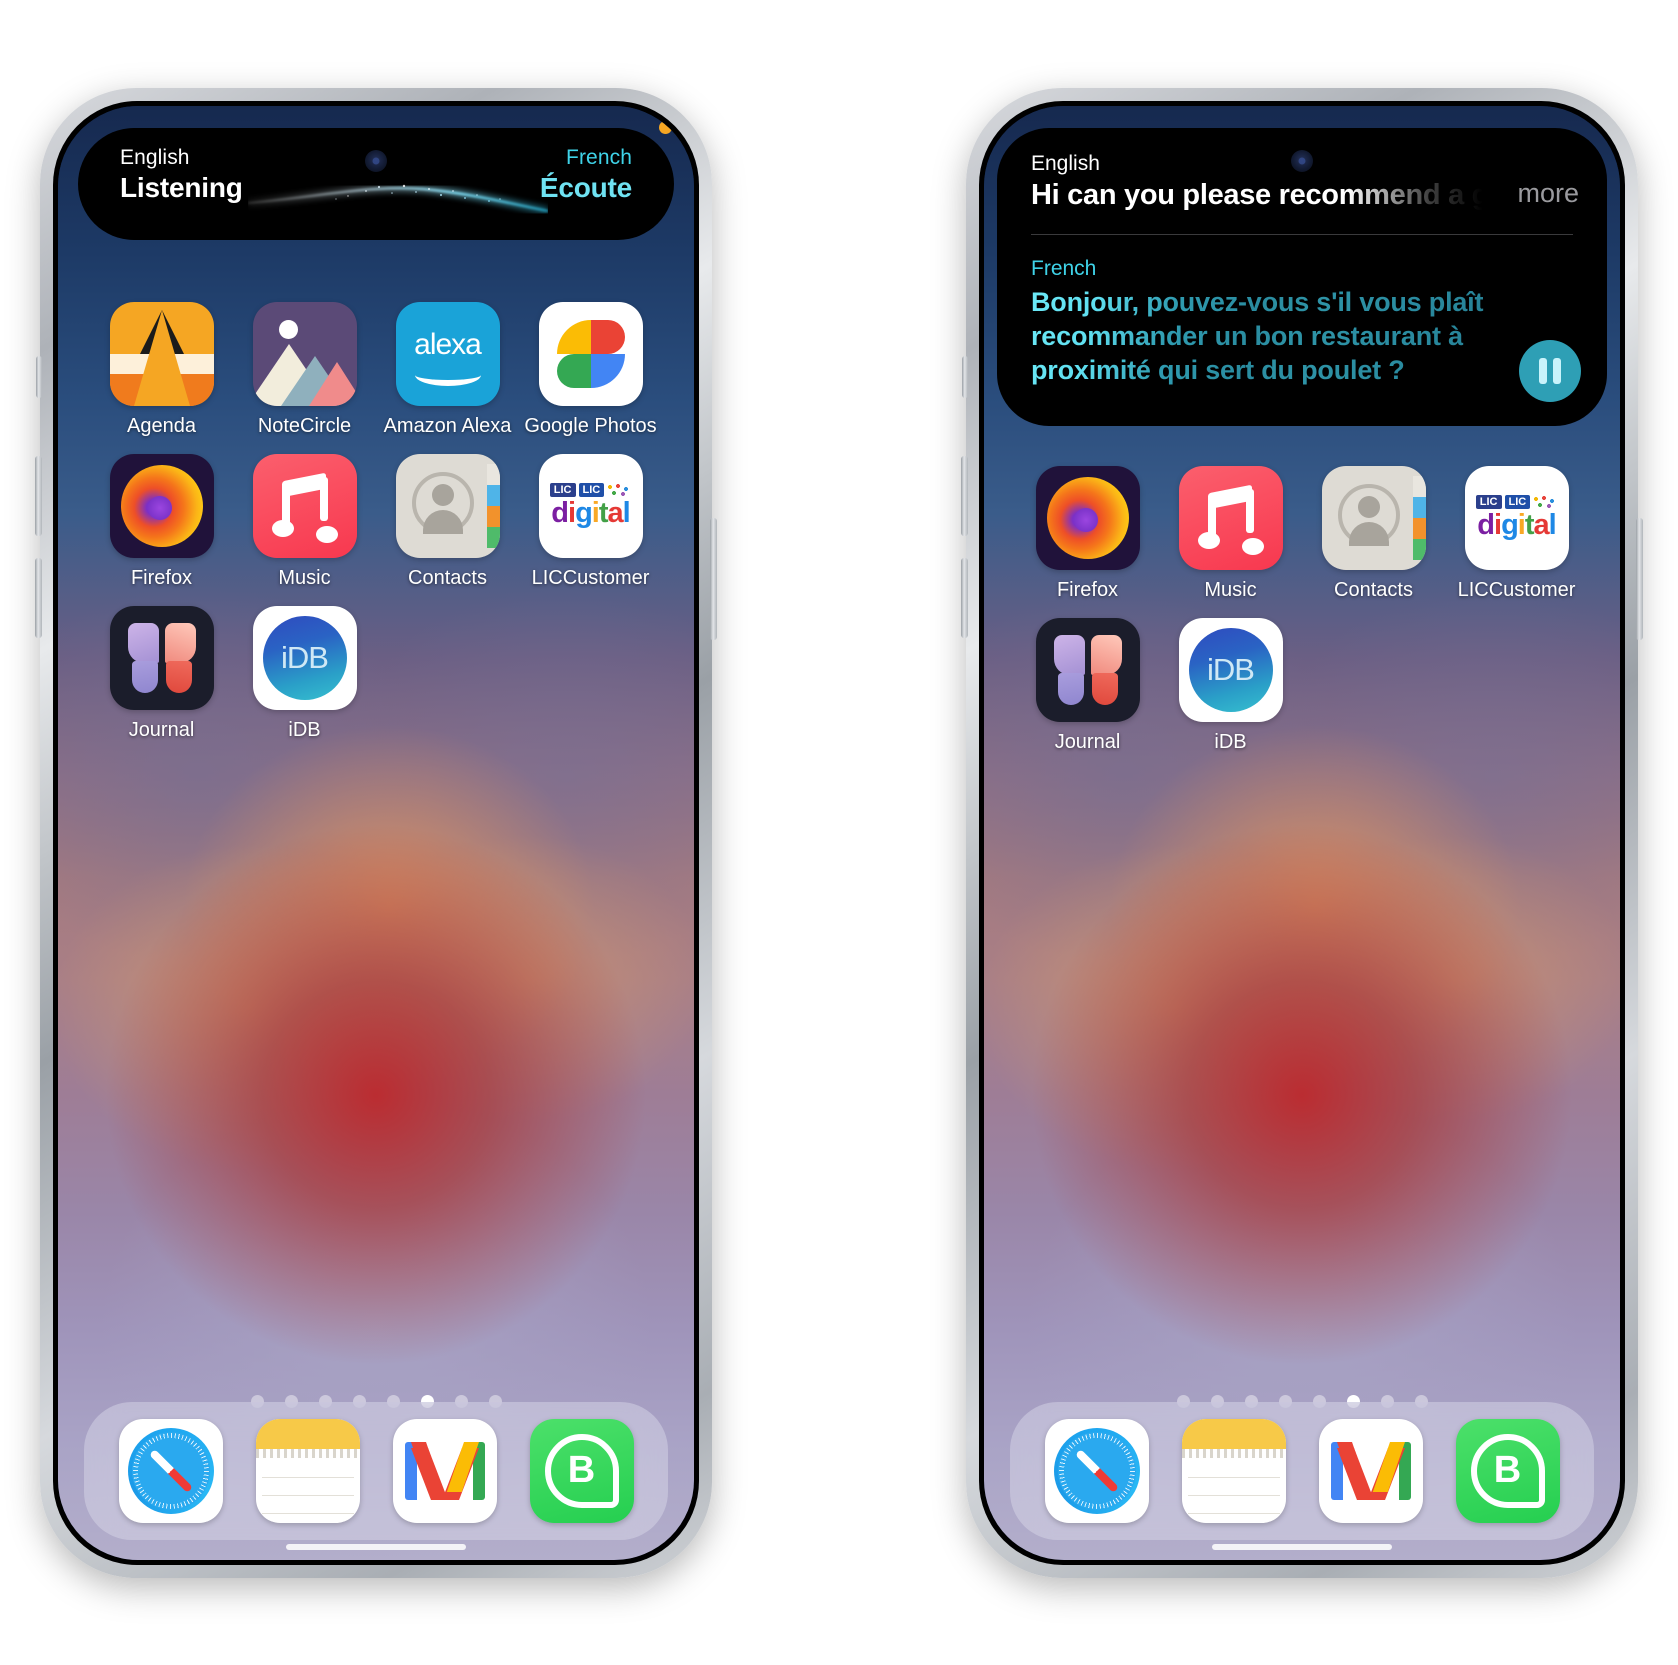 This screenshot has height=1665, width=1678. I want to click on pause-button, so click(1550, 370).